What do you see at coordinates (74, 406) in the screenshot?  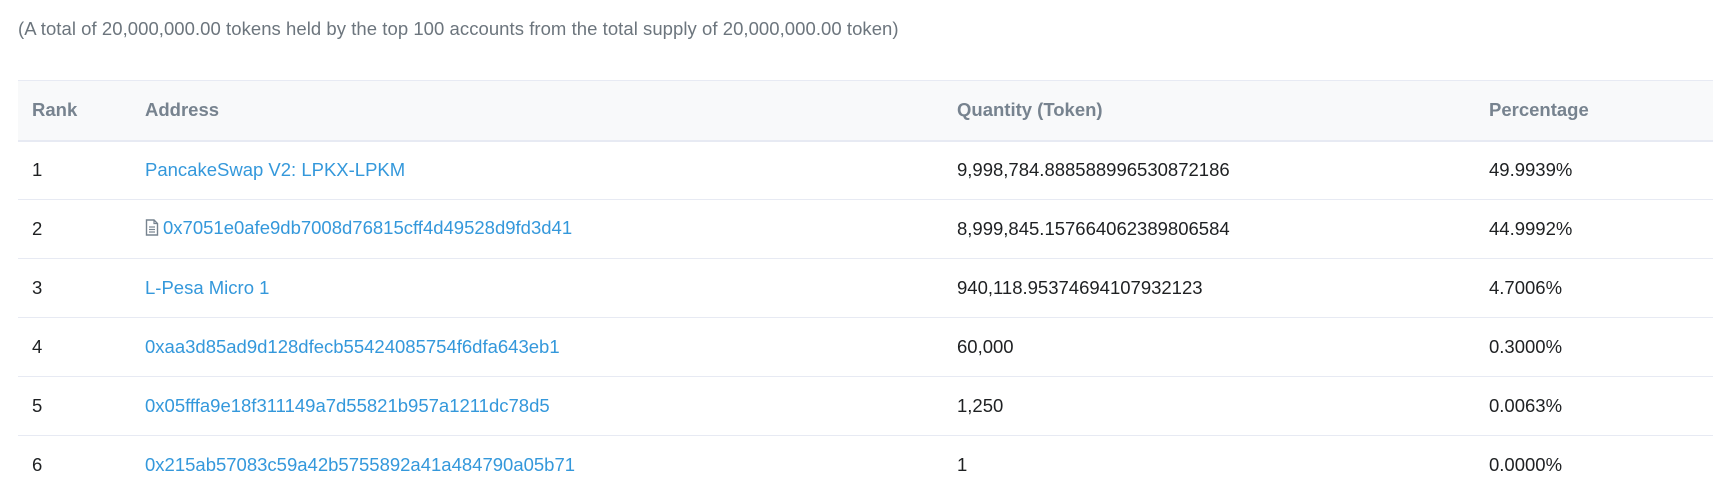 I see `rank-cell: 5` at bounding box center [74, 406].